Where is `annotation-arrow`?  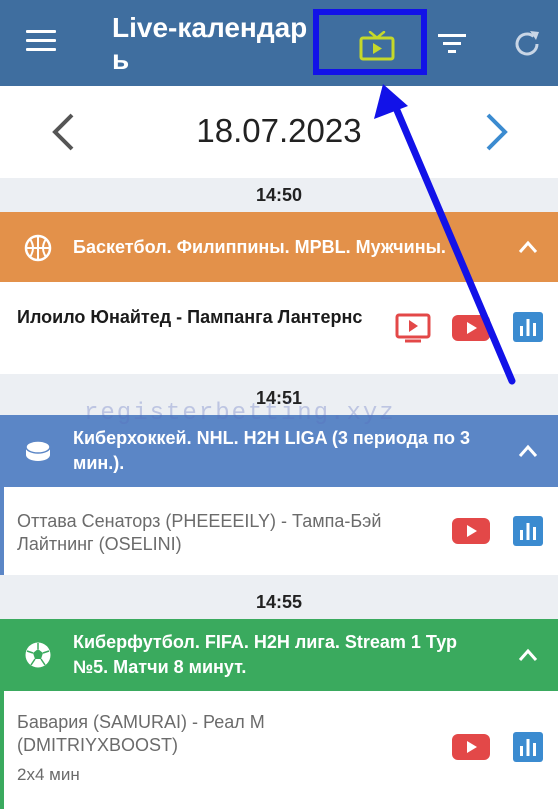 annotation-arrow is located at coordinates (445, 234).